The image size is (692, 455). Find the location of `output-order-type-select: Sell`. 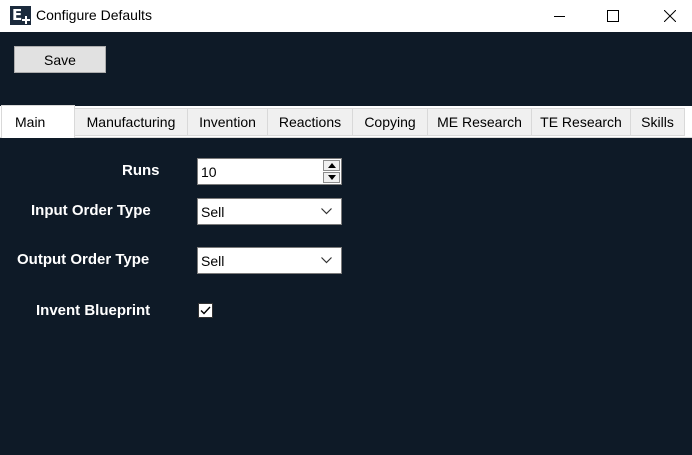

output-order-type-select: Sell is located at coordinates (269, 260).